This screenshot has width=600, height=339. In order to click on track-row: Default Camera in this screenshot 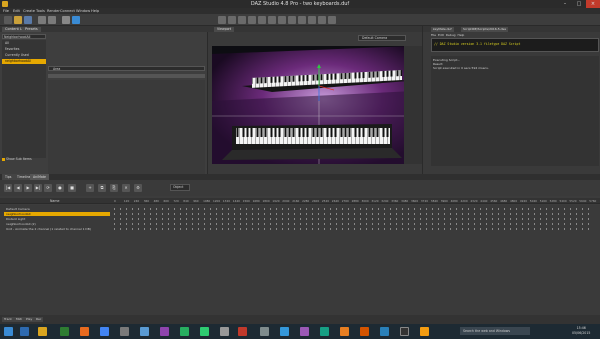, I will do `click(300, 209)`.